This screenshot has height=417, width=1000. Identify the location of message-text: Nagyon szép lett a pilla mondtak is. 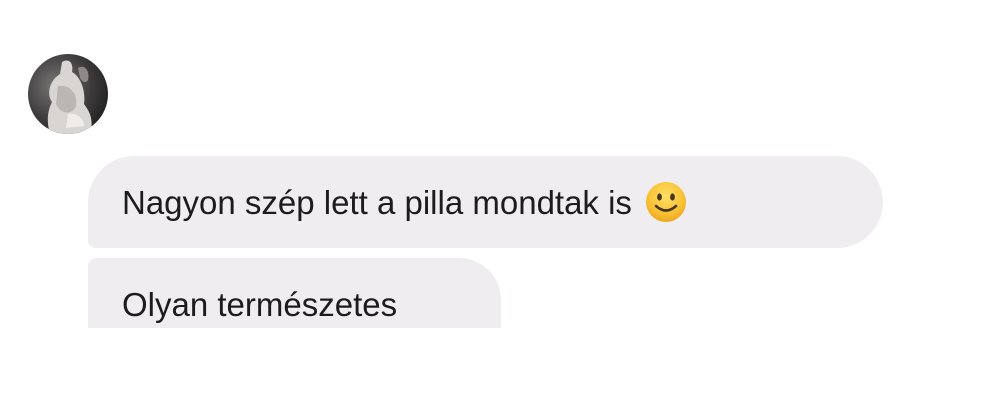
(377, 202).